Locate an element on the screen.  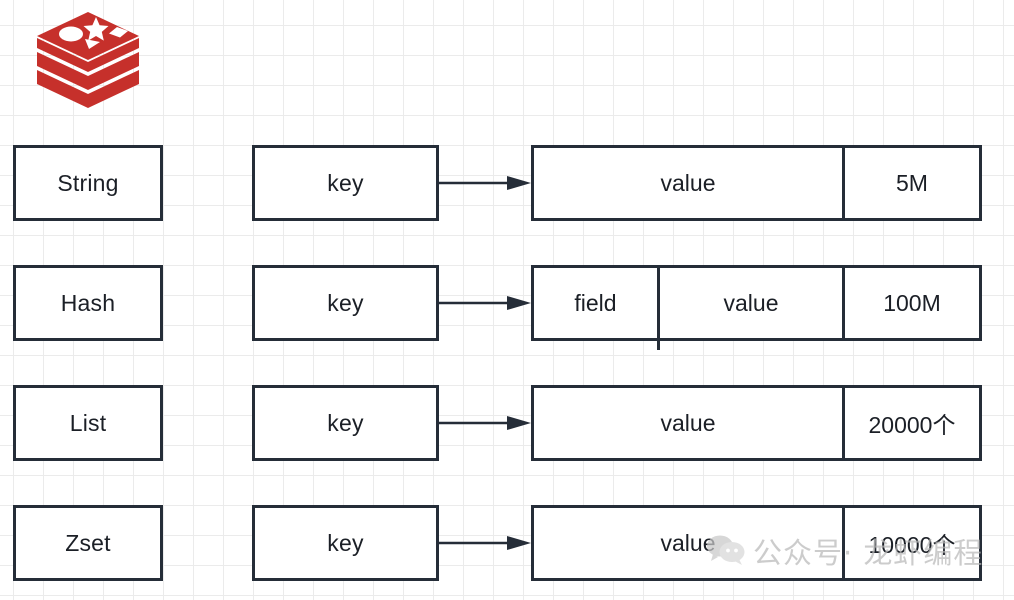
type-label: List is located at coordinates (88, 422).